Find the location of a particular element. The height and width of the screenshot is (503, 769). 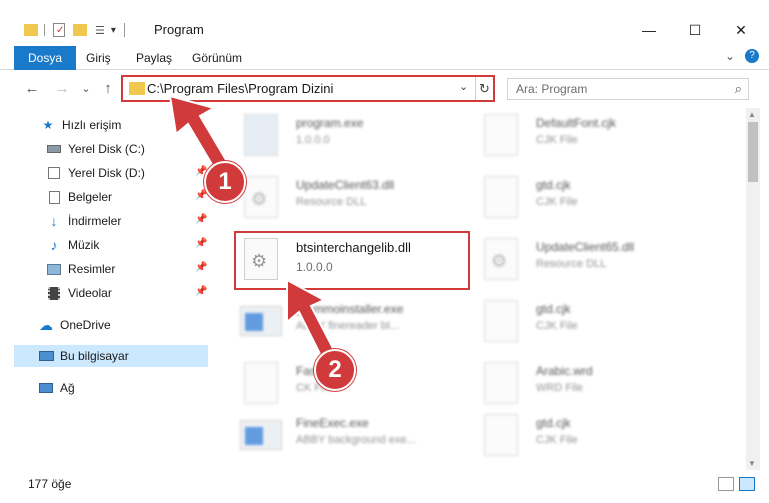

details-view-icon is located at coordinates (726, 484).